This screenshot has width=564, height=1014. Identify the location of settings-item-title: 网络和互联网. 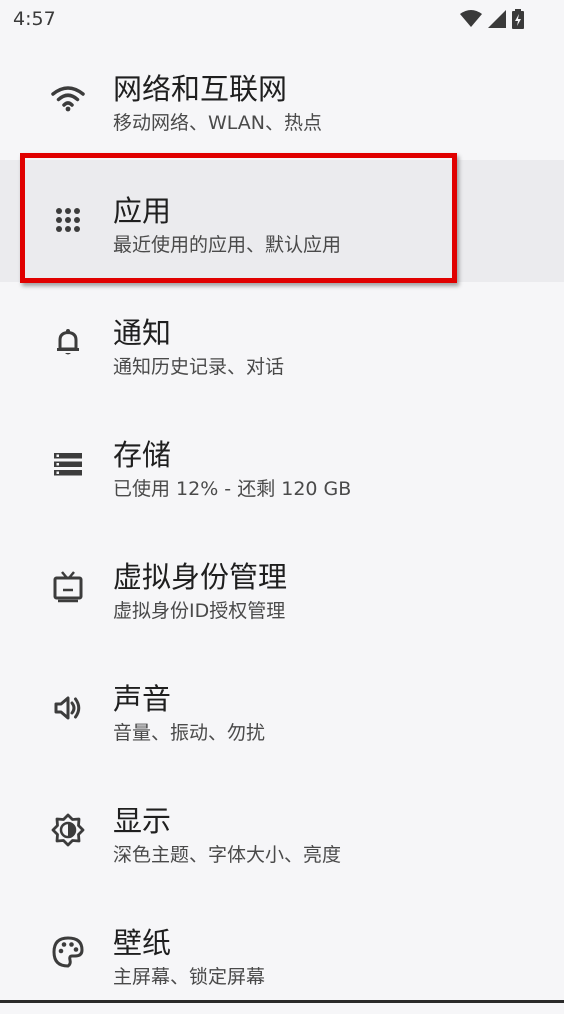
(200, 89).